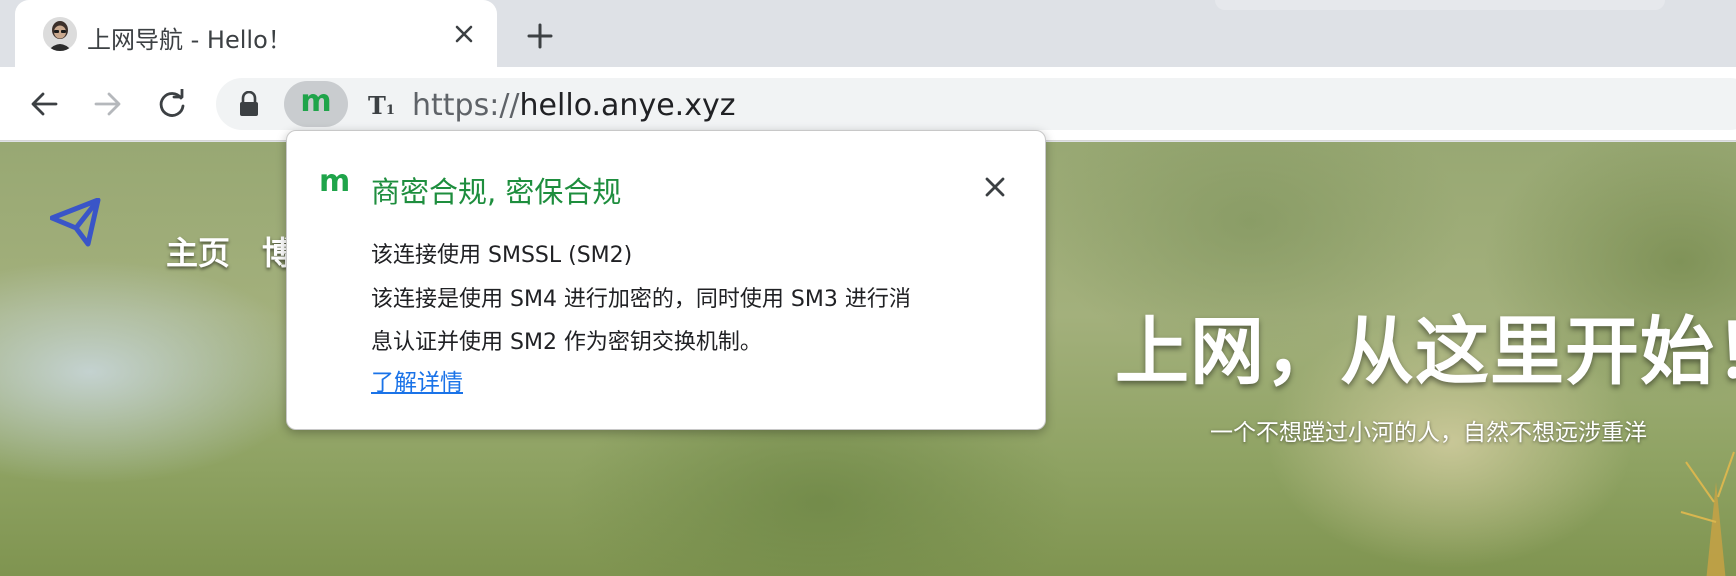 The image size is (1736, 576). I want to click on arrow-right-icon, so click(108, 104).